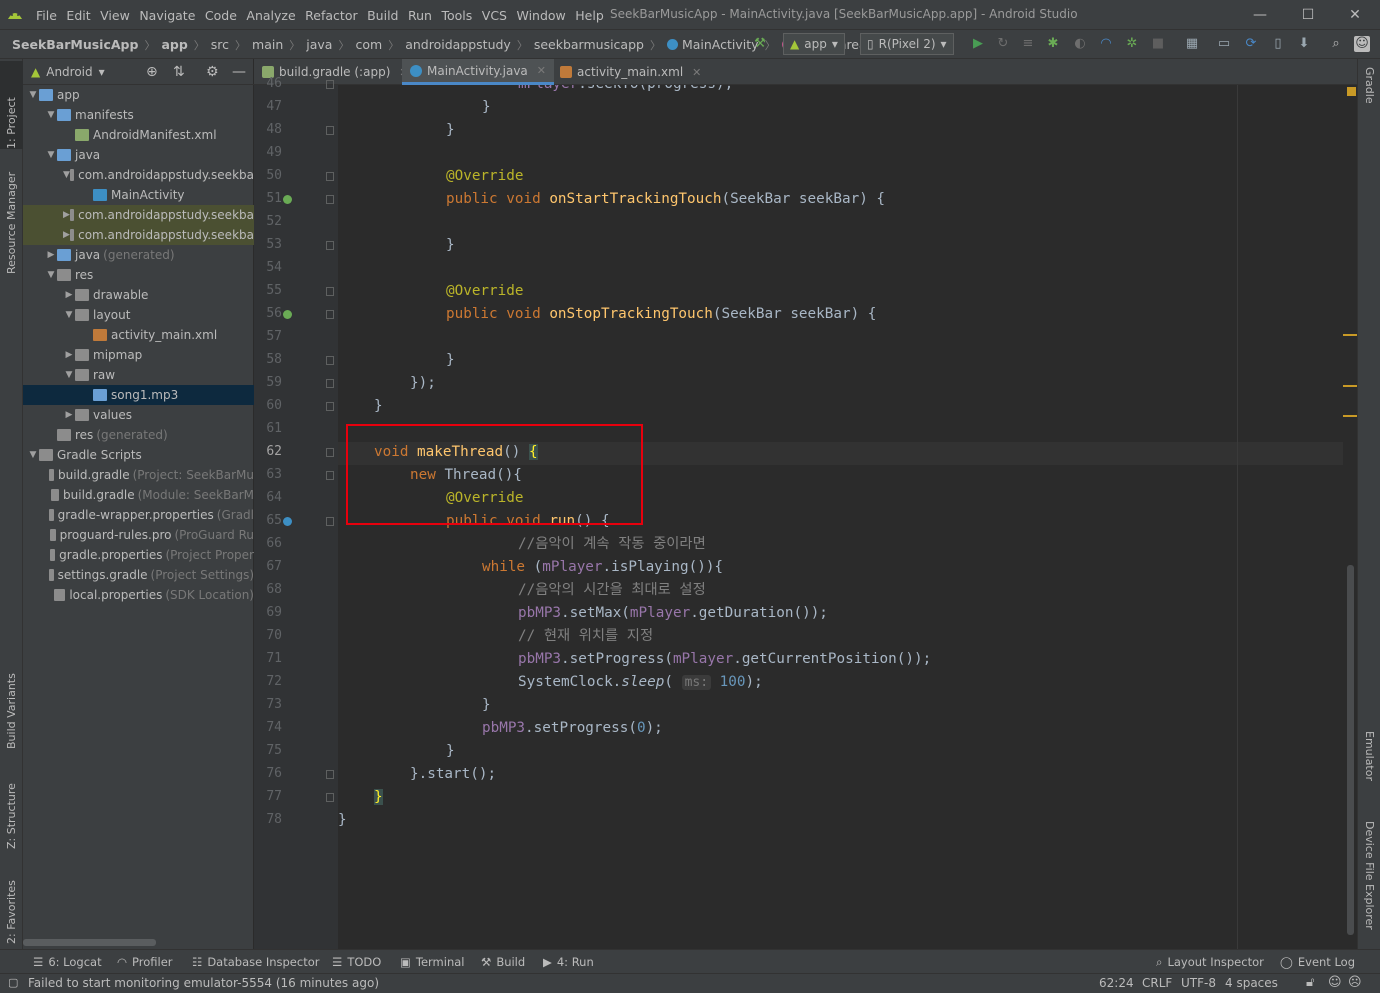 This screenshot has width=1380, height=993. What do you see at coordinates (589, 15) in the screenshot?
I see `menu-item-help: Help` at bounding box center [589, 15].